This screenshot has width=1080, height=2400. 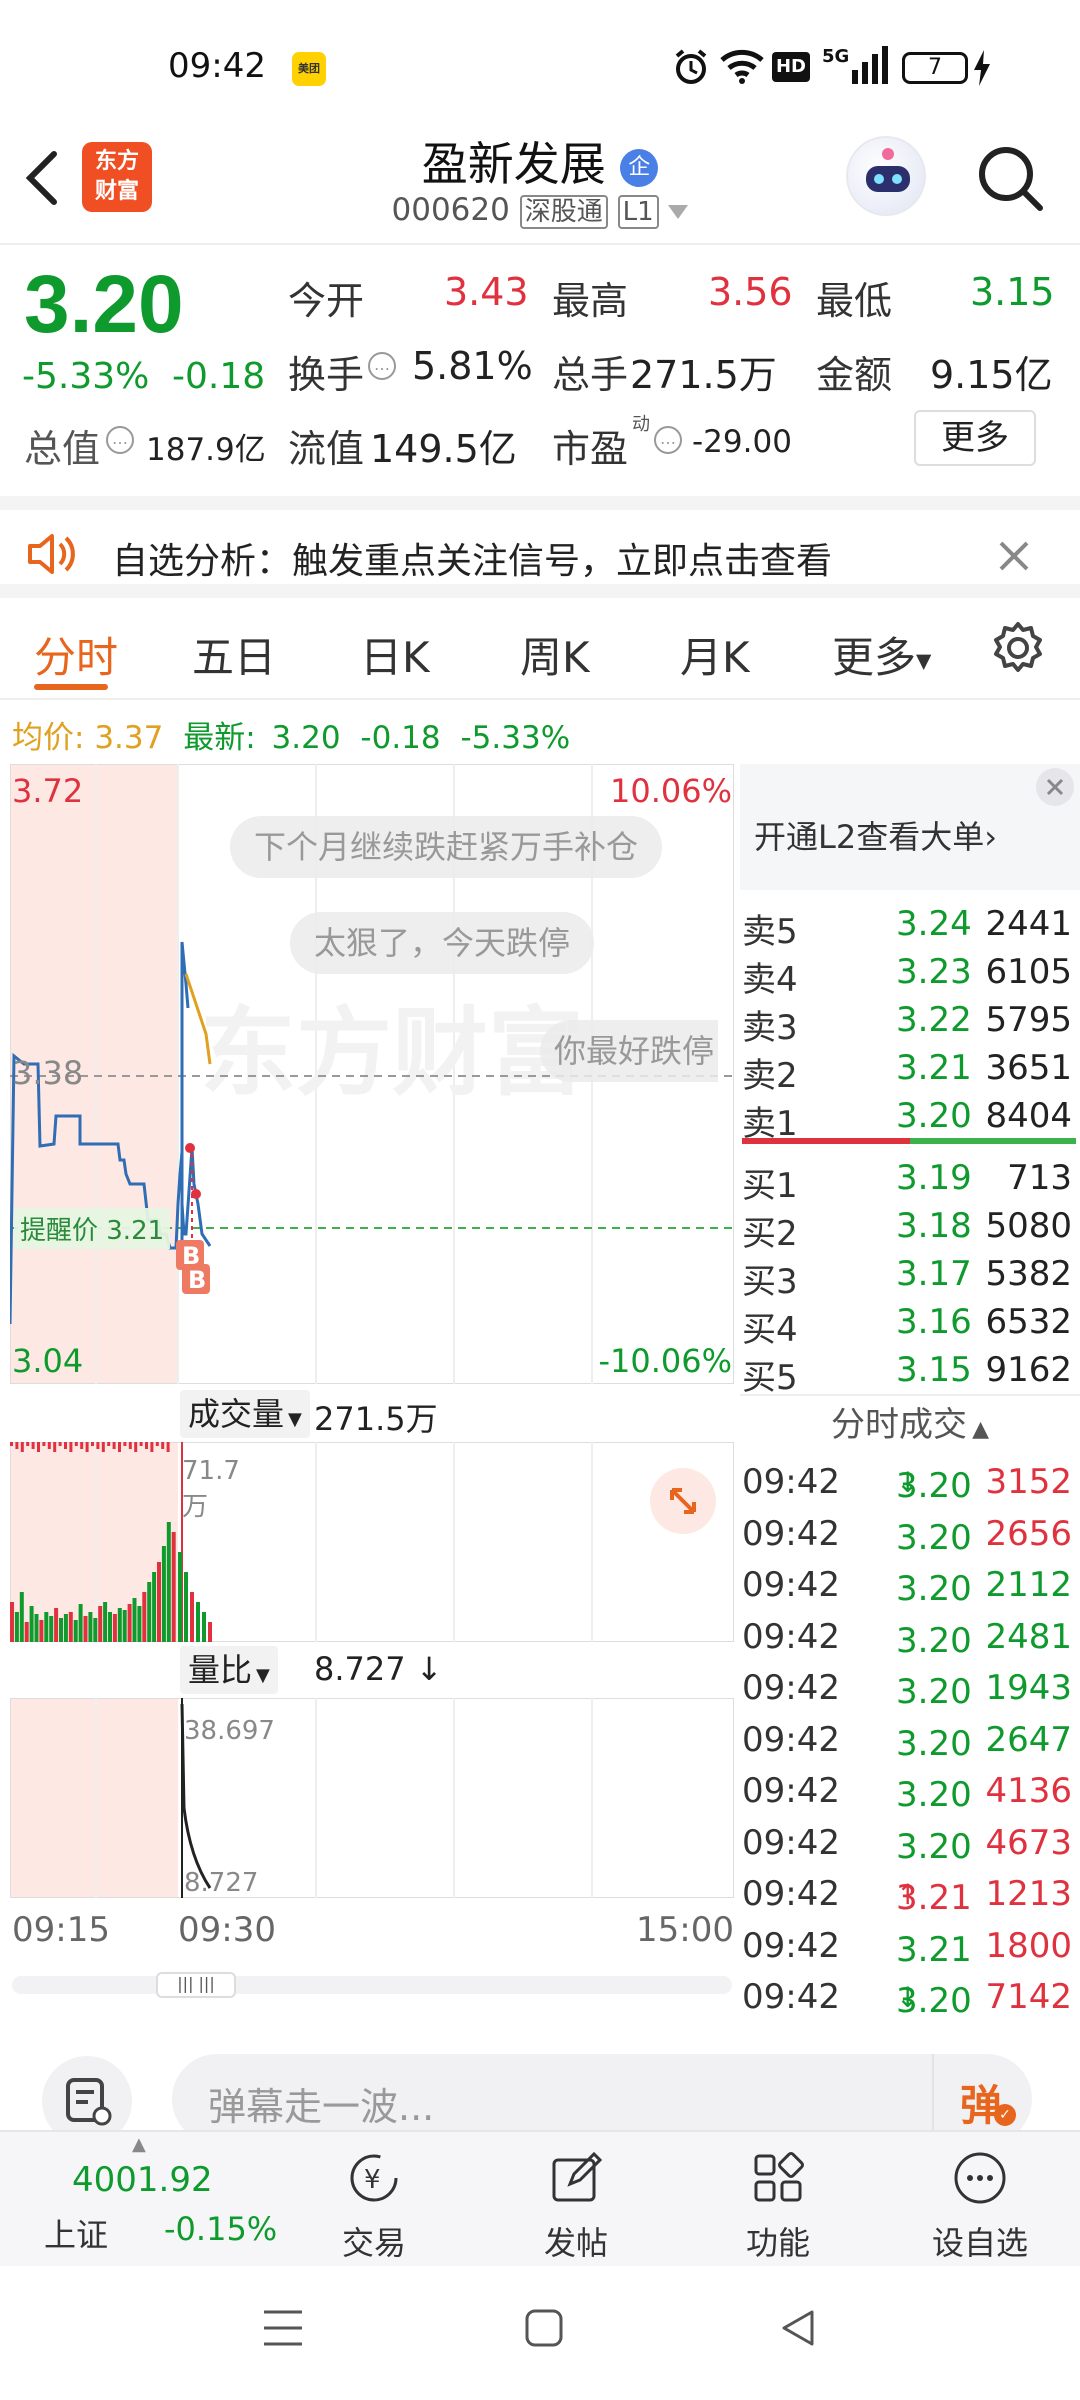 I want to click on add-watchlist-button: 设自选, so click(x=980, y=2200).